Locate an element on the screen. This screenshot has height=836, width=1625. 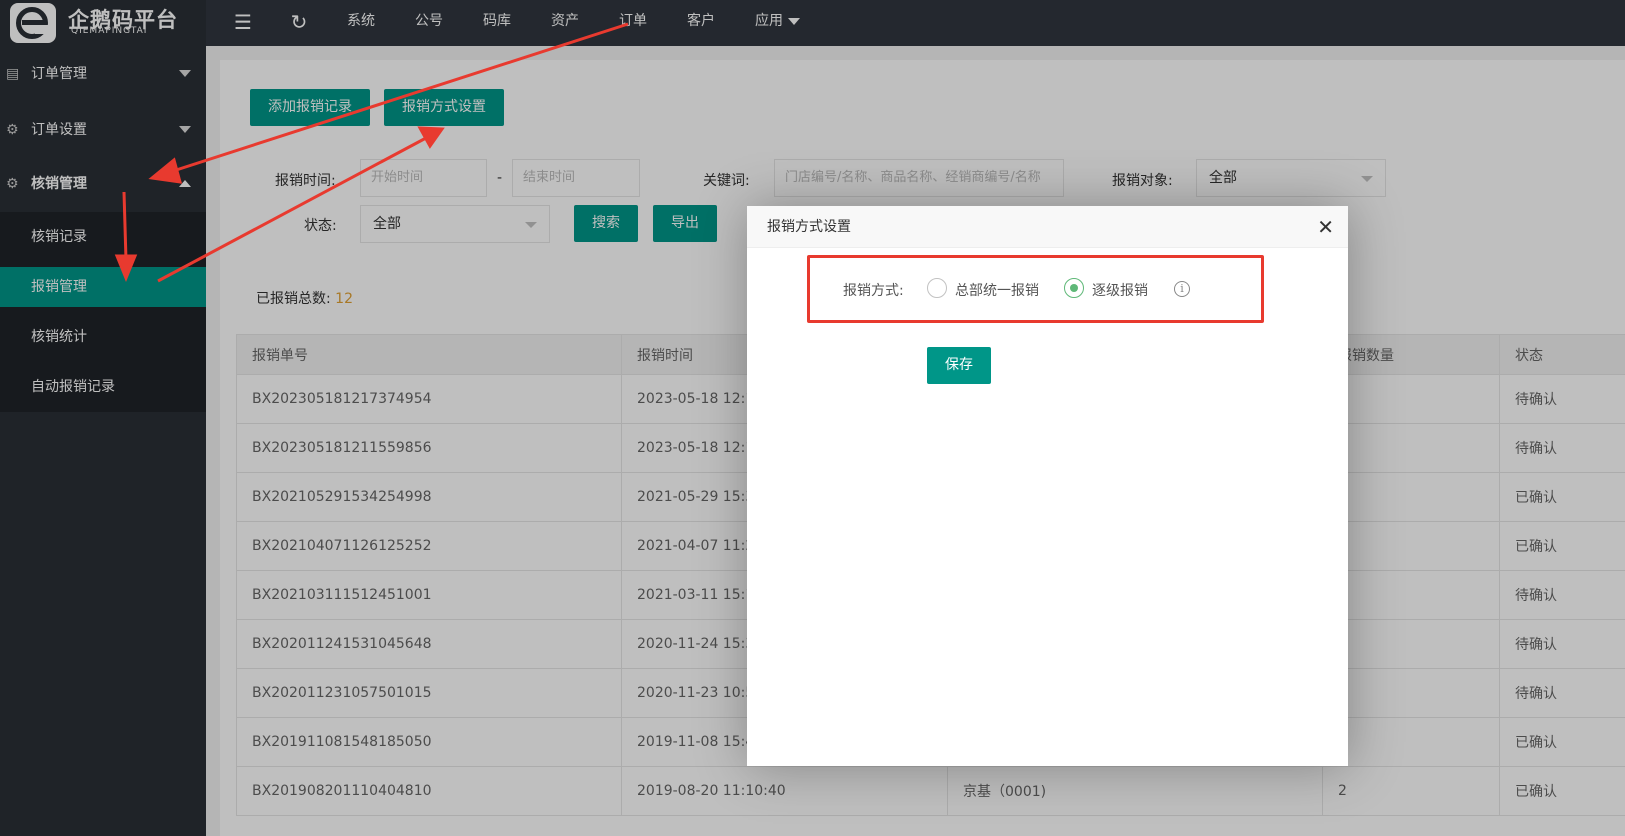
info-icon: i is located at coordinates (1182, 289).